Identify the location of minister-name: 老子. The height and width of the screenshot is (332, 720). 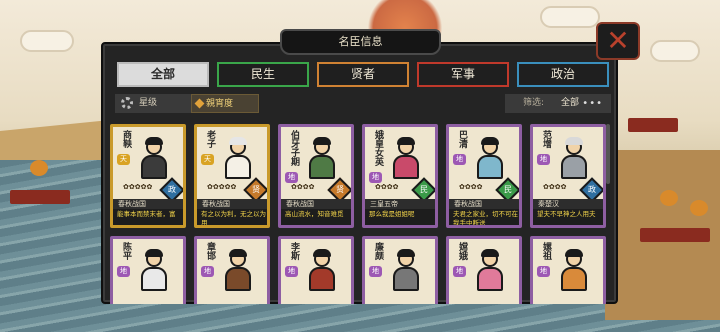
(210, 139).